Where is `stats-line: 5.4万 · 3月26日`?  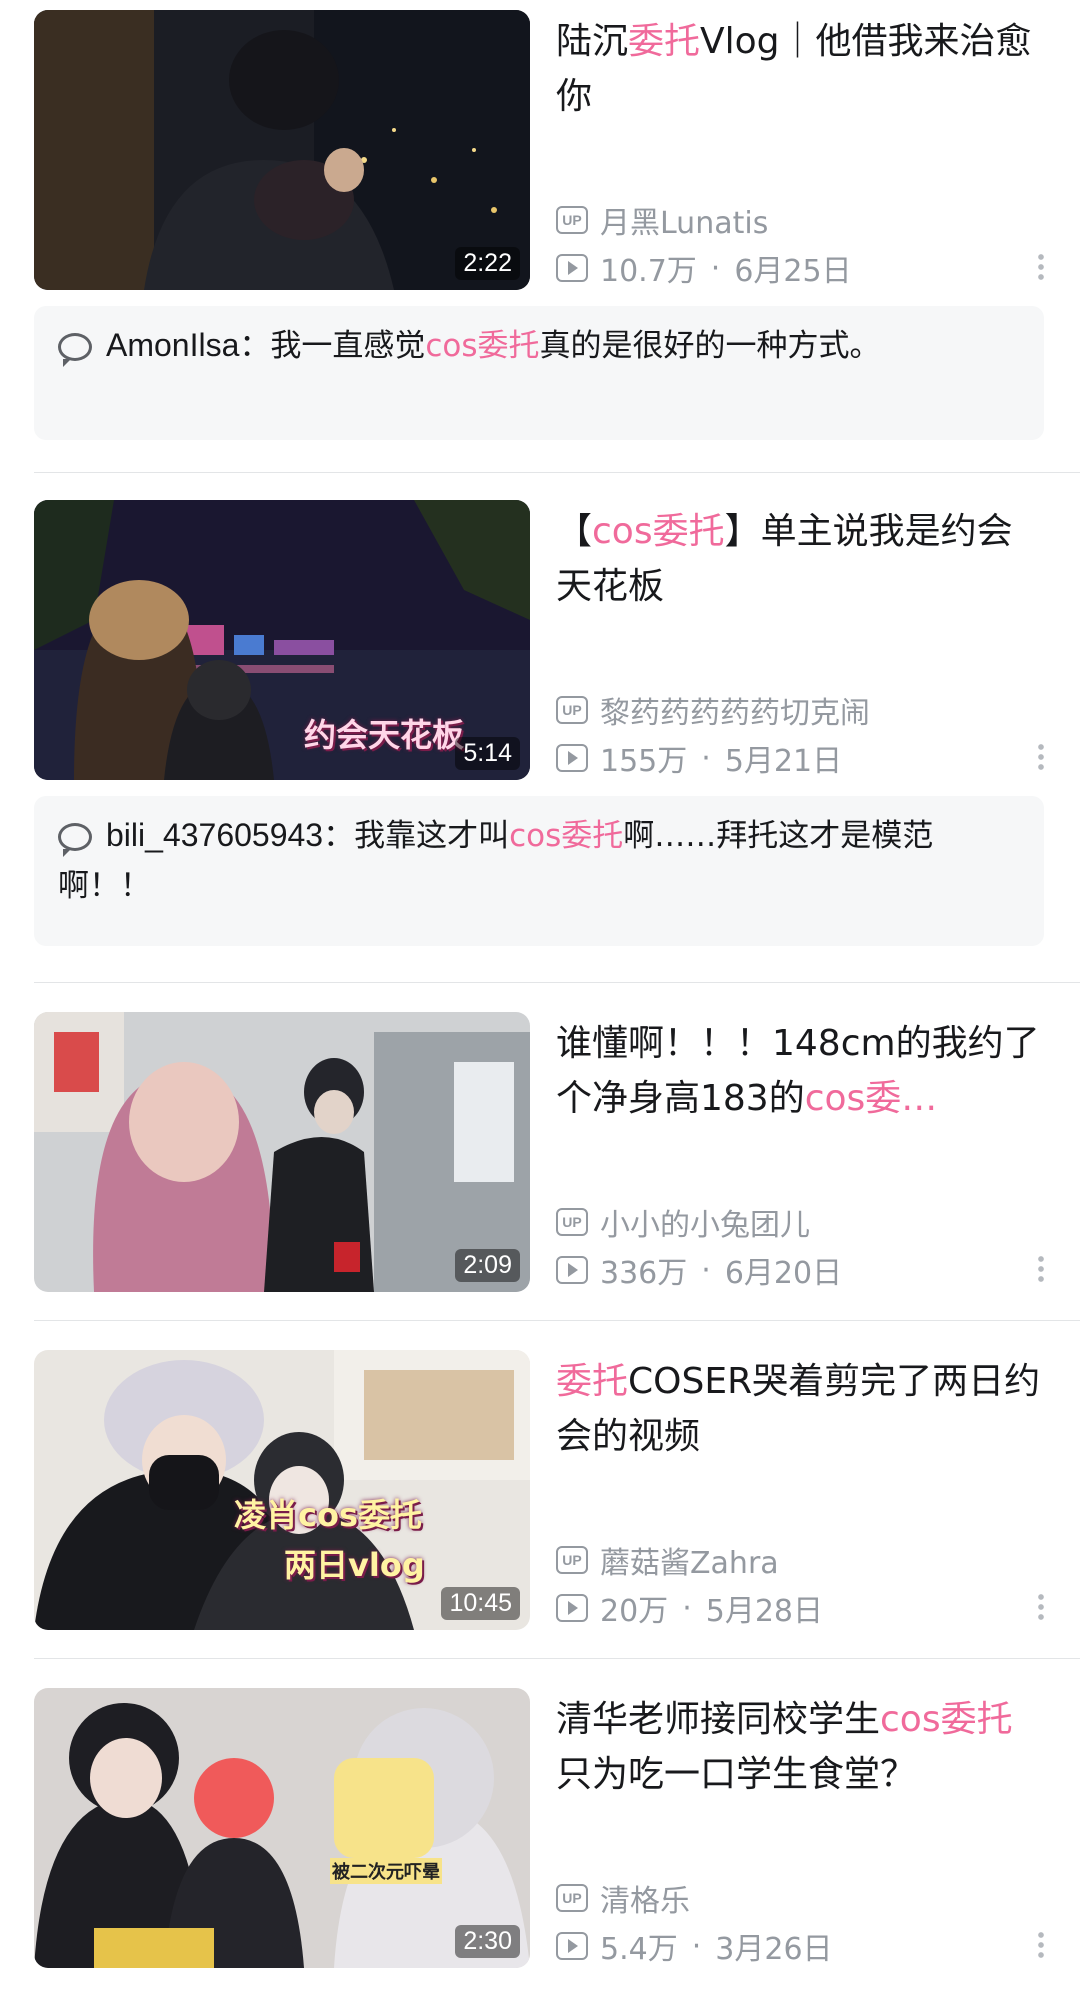
stats-line: 5.4万 · 3月26日 is located at coordinates (796, 1946).